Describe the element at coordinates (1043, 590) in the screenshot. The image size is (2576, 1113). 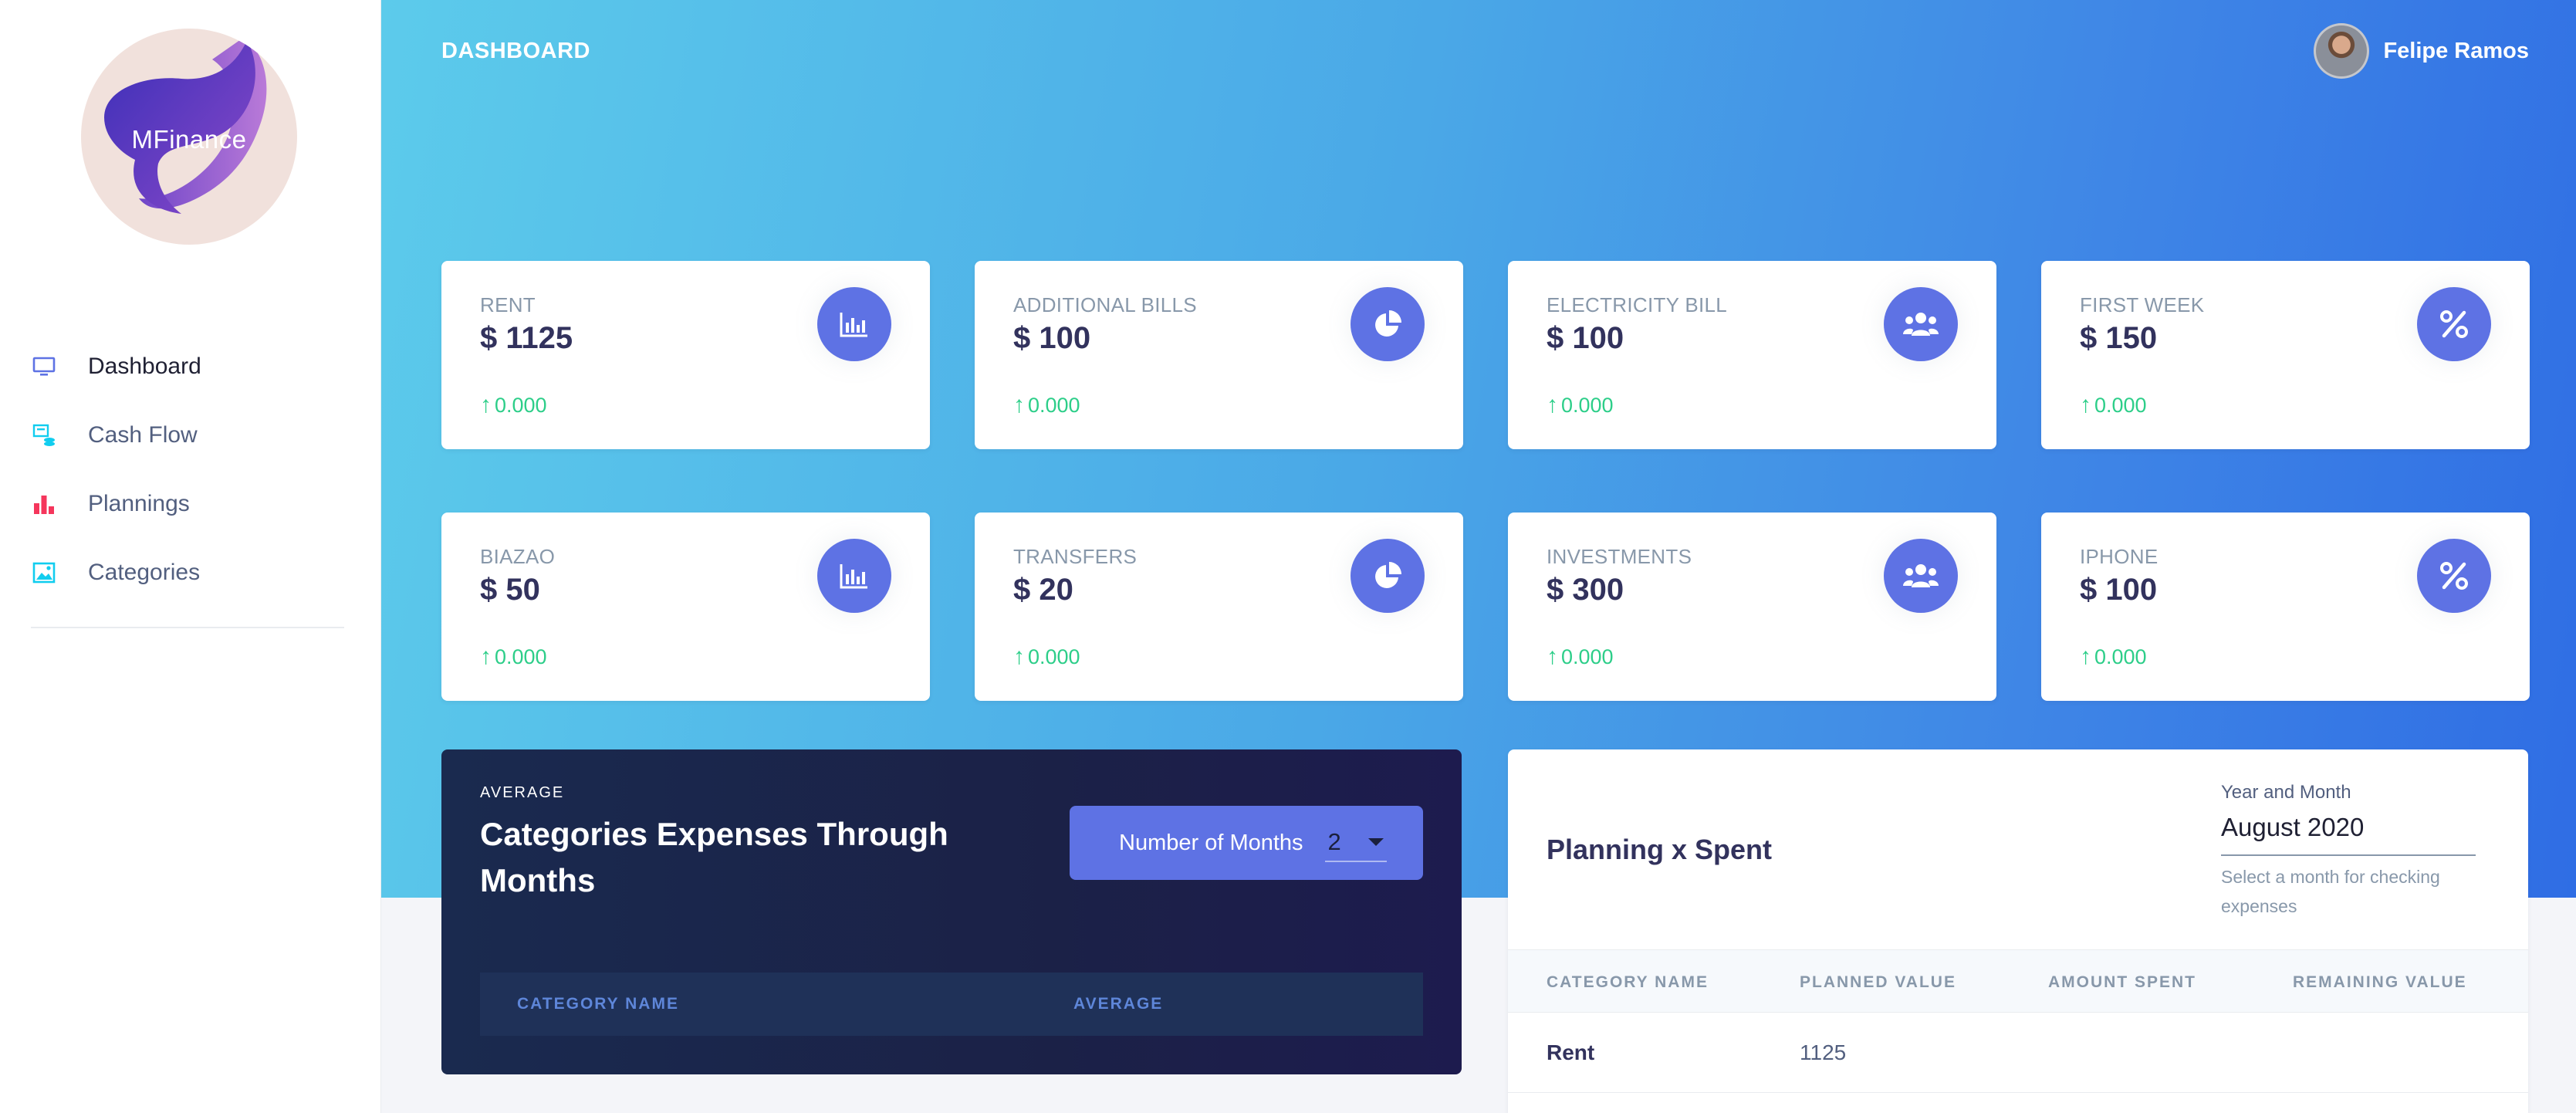
I see `stat-card-value: $ 20` at that location.